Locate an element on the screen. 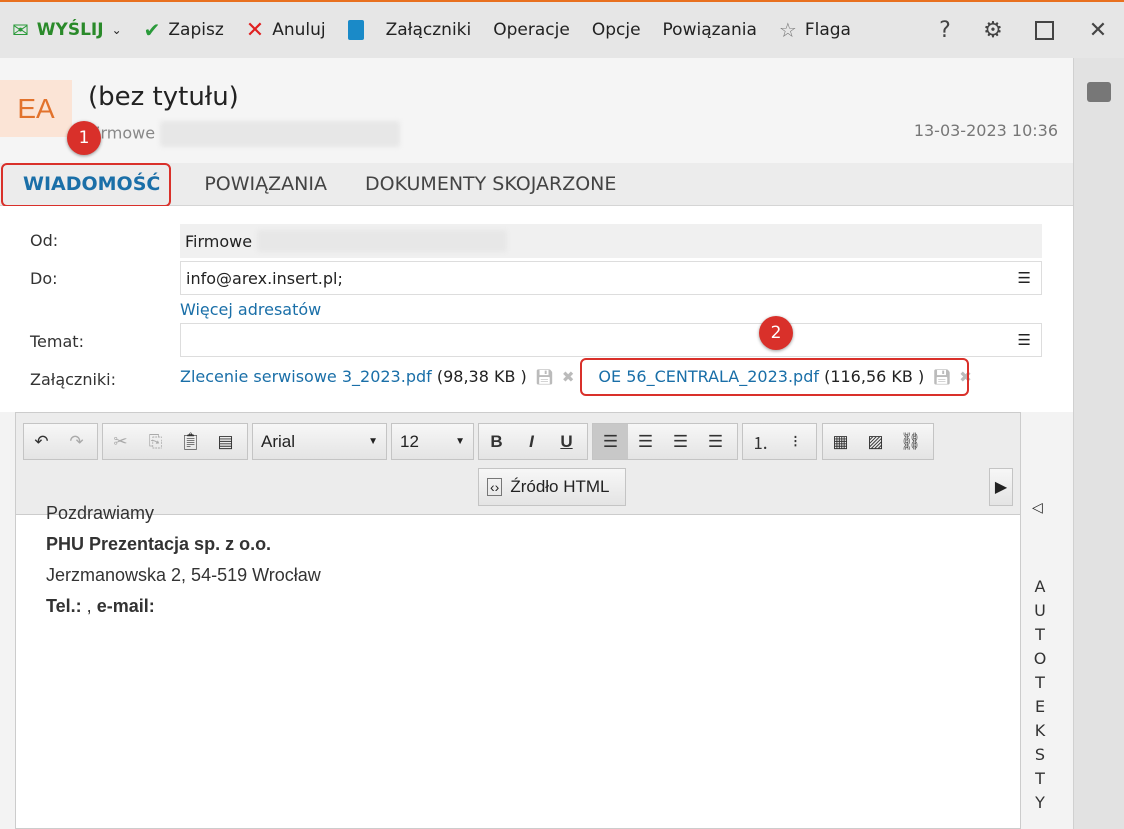  send-mail-icon: ✉ is located at coordinates (20, 30).